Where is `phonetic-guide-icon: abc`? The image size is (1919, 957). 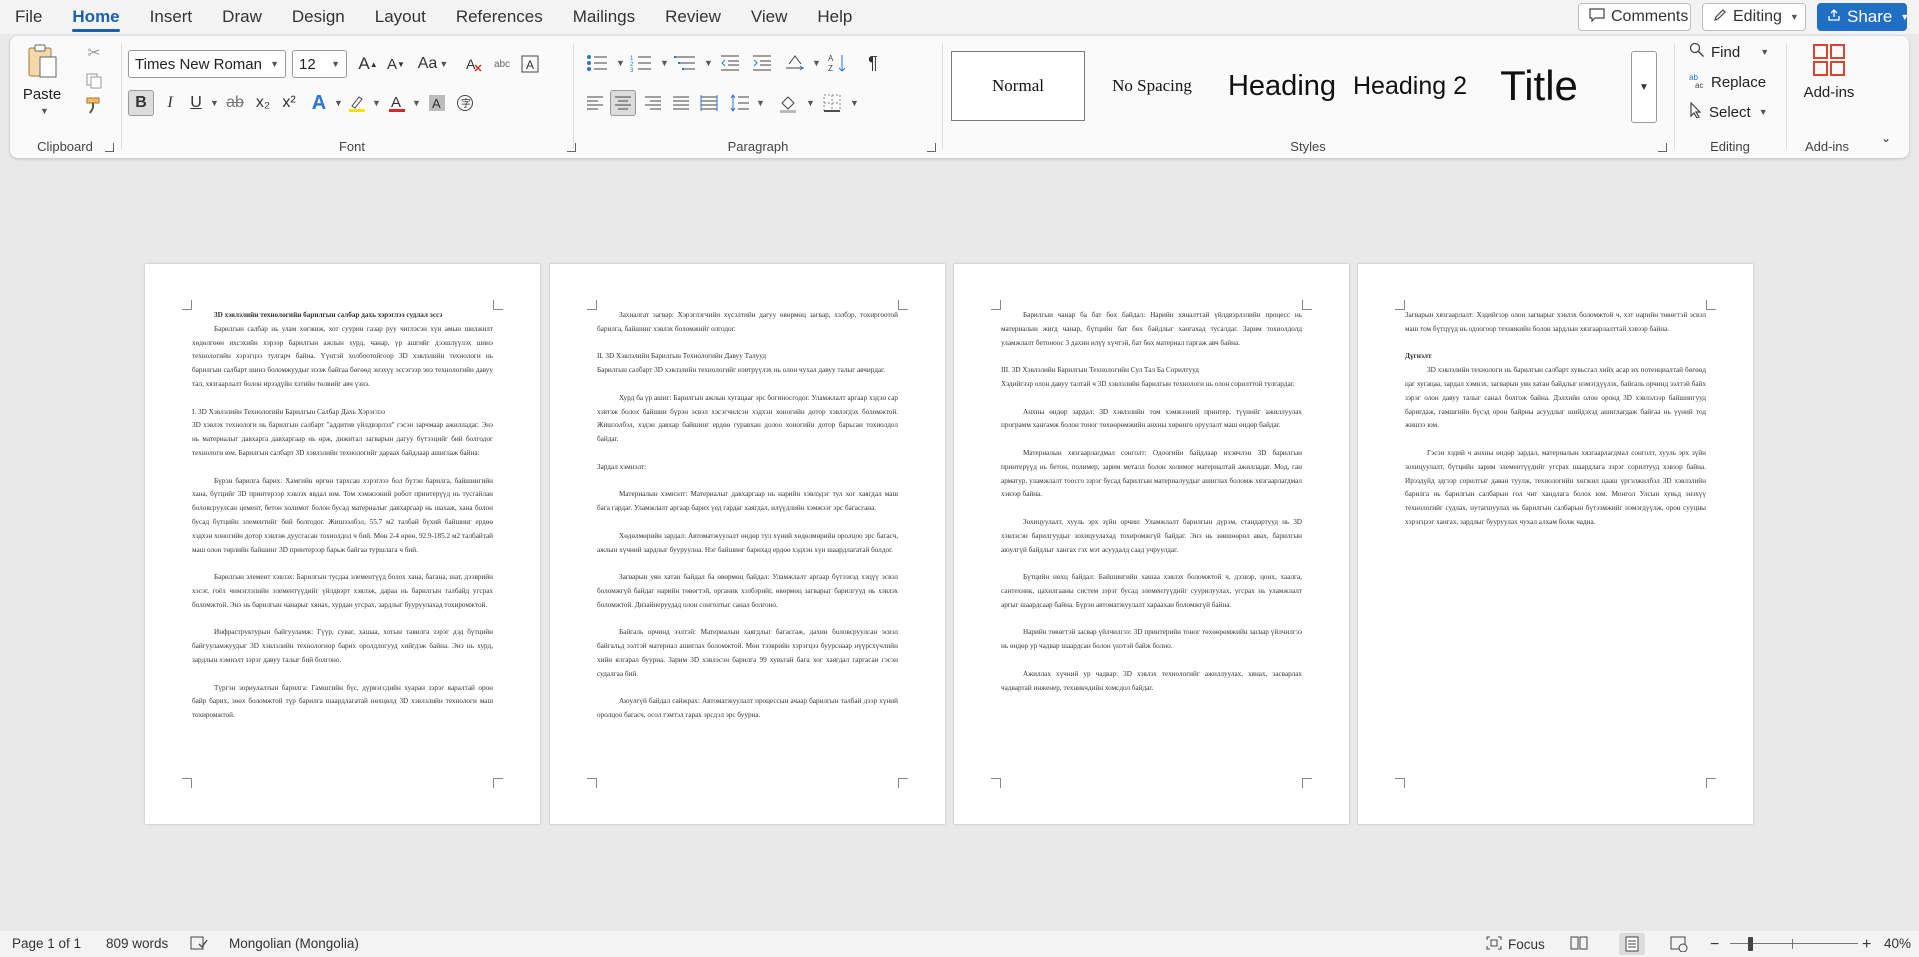 phonetic-guide-icon: abc is located at coordinates (502, 64).